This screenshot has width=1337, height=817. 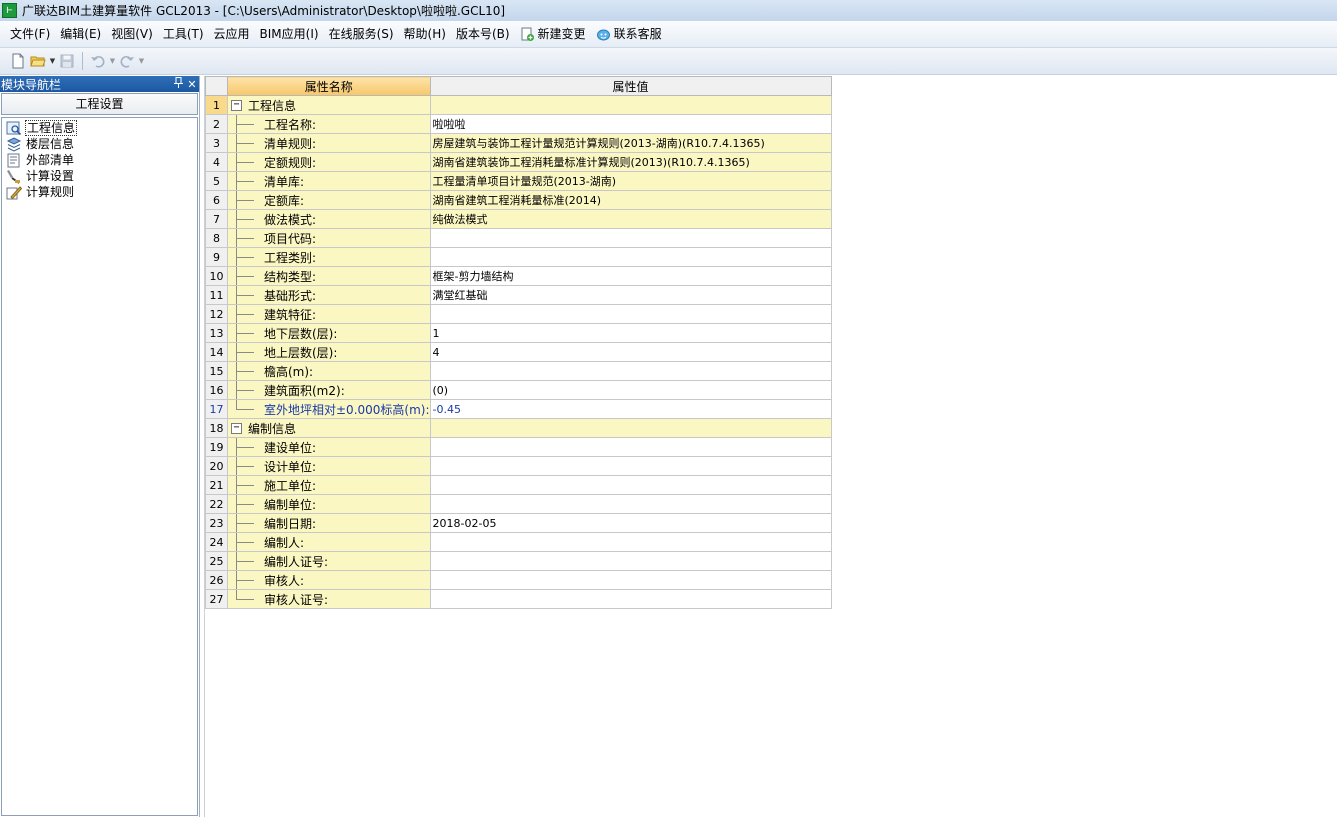 I want to click on property-name-cell: − 工程信息, so click(x=329, y=105).